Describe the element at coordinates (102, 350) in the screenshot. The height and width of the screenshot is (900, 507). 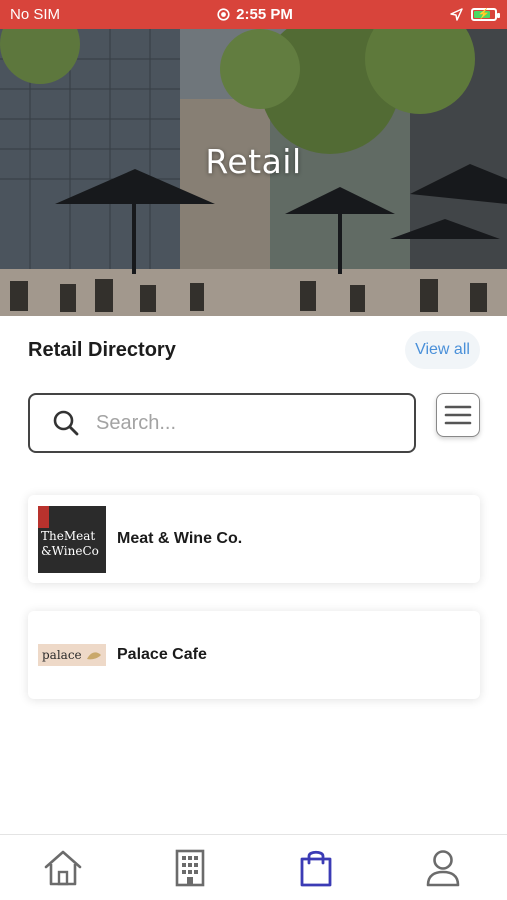
I see `section-title: Retail Directory` at that location.